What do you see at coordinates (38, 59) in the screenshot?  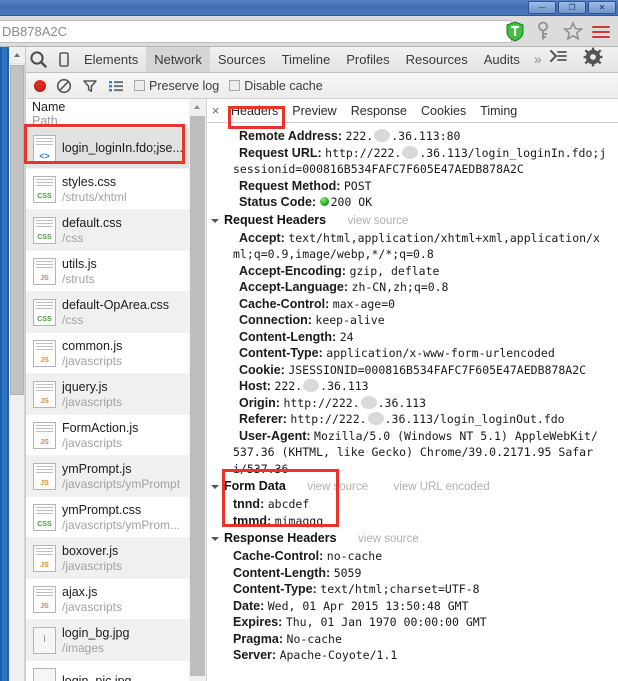 I see `inspect-icon` at bounding box center [38, 59].